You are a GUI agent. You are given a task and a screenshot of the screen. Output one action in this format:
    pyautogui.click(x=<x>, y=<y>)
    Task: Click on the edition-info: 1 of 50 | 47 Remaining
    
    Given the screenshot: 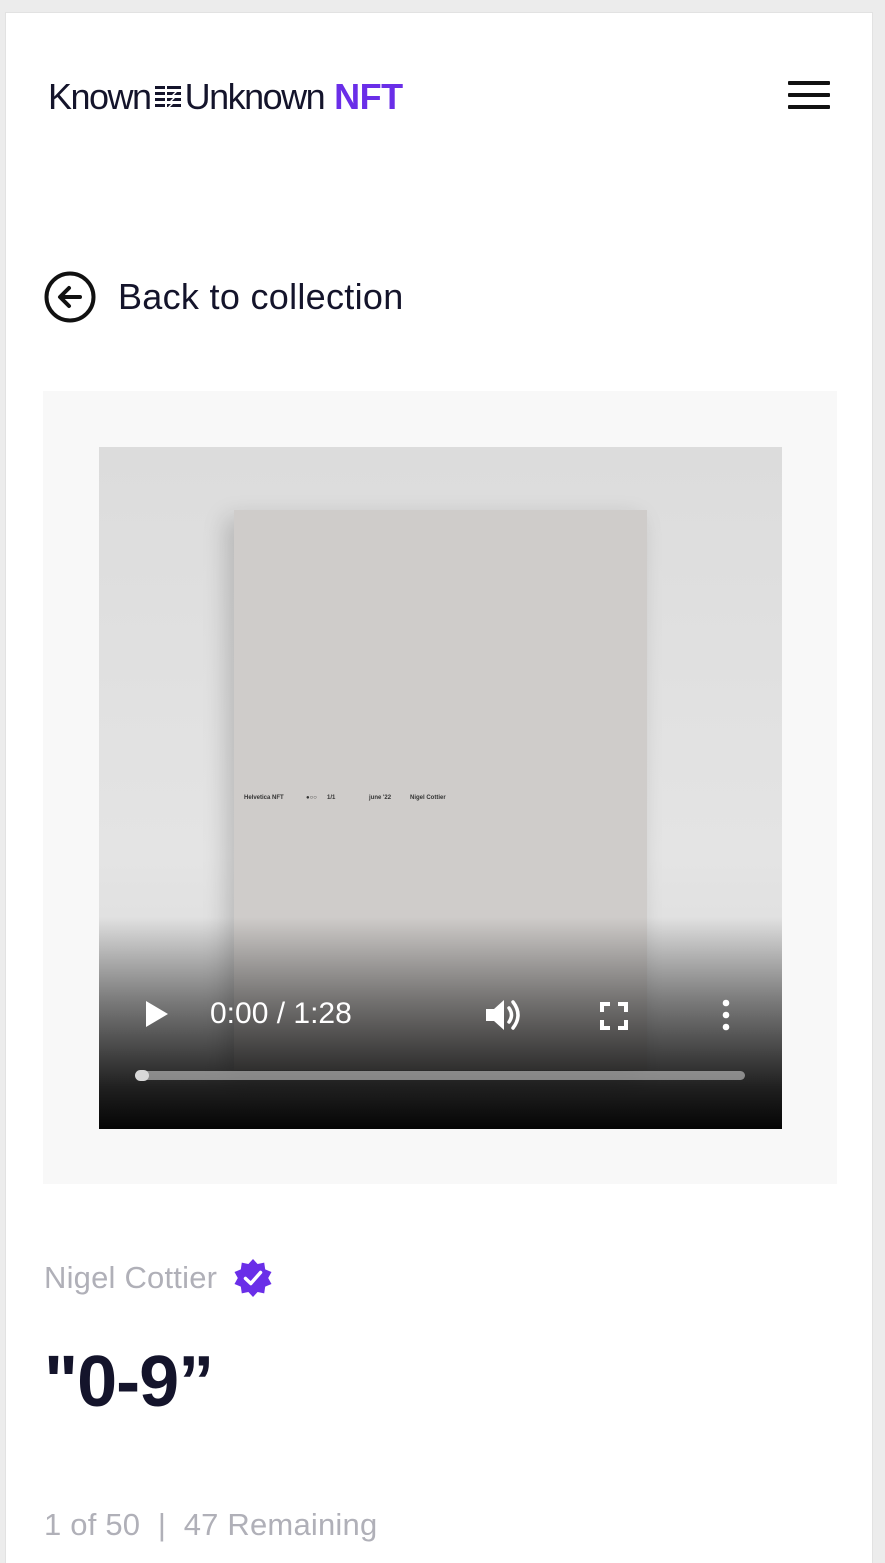 What is the action you would take?
    pyautogui.click(x=211, y=1524)
    